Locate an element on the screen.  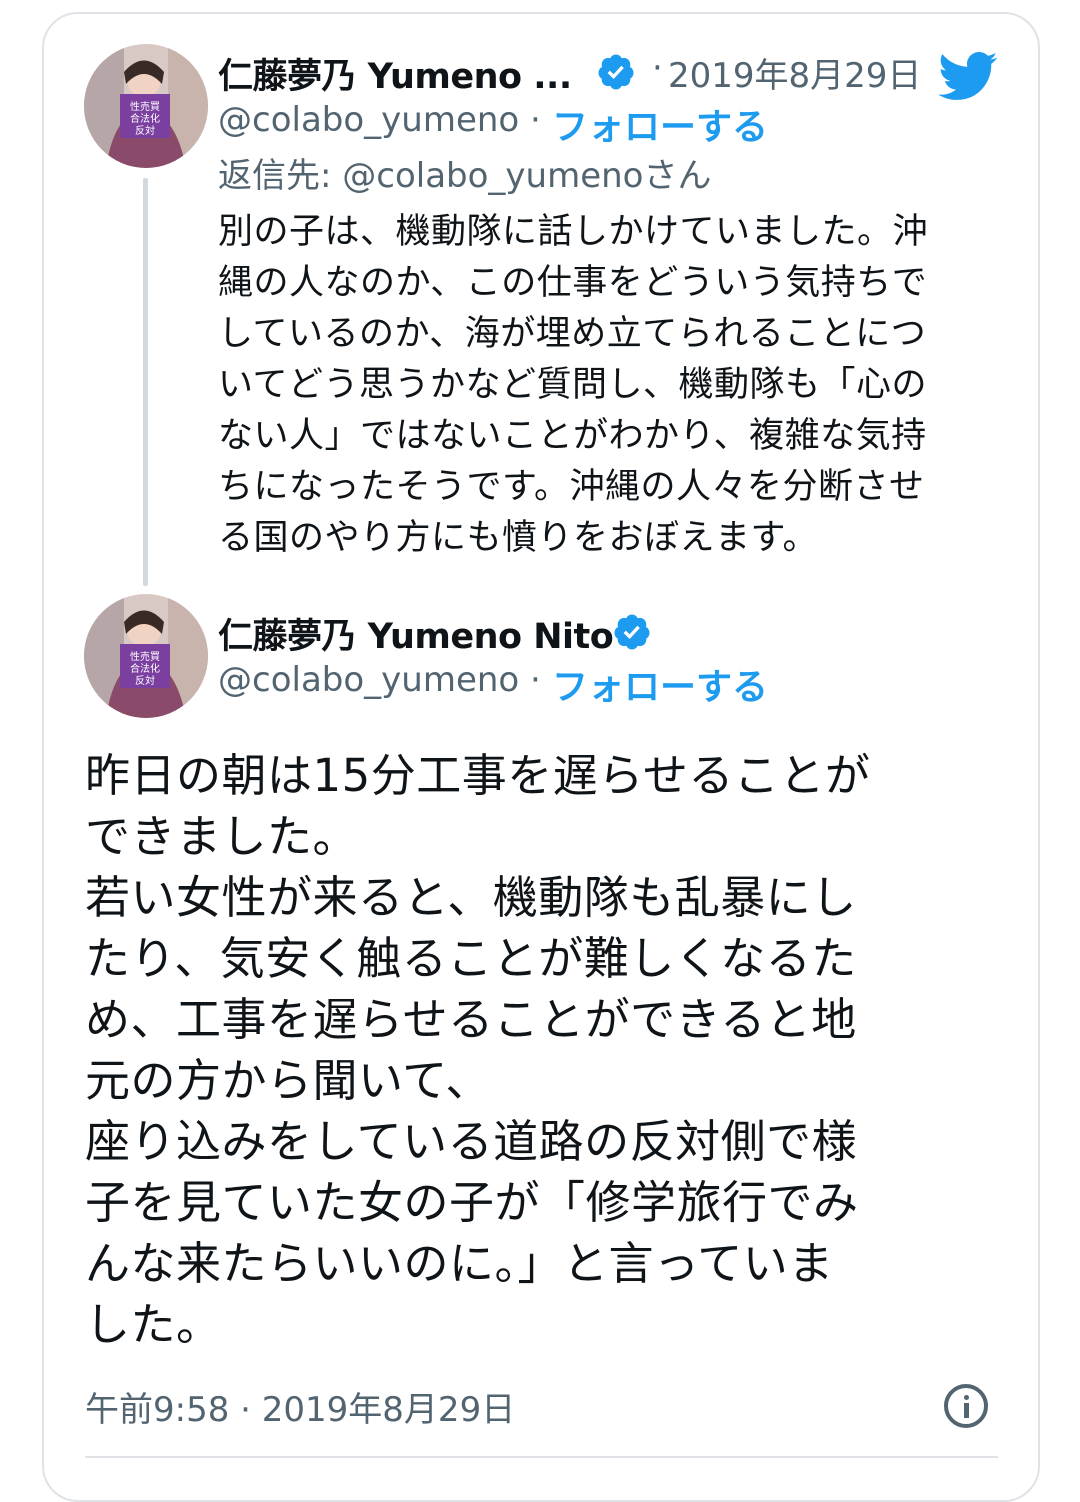
twitter-bird-icon is located at coordinates (967, 76).